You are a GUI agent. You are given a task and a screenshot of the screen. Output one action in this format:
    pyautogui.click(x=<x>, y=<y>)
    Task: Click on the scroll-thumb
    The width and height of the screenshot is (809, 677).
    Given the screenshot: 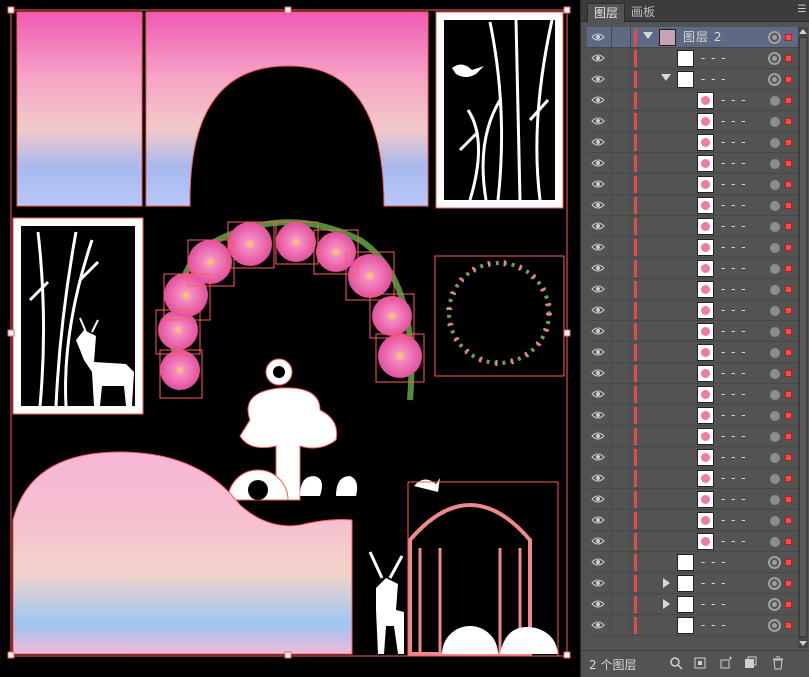 What is the action you would take?
    pyautogui.click(x=803, y=337)
    